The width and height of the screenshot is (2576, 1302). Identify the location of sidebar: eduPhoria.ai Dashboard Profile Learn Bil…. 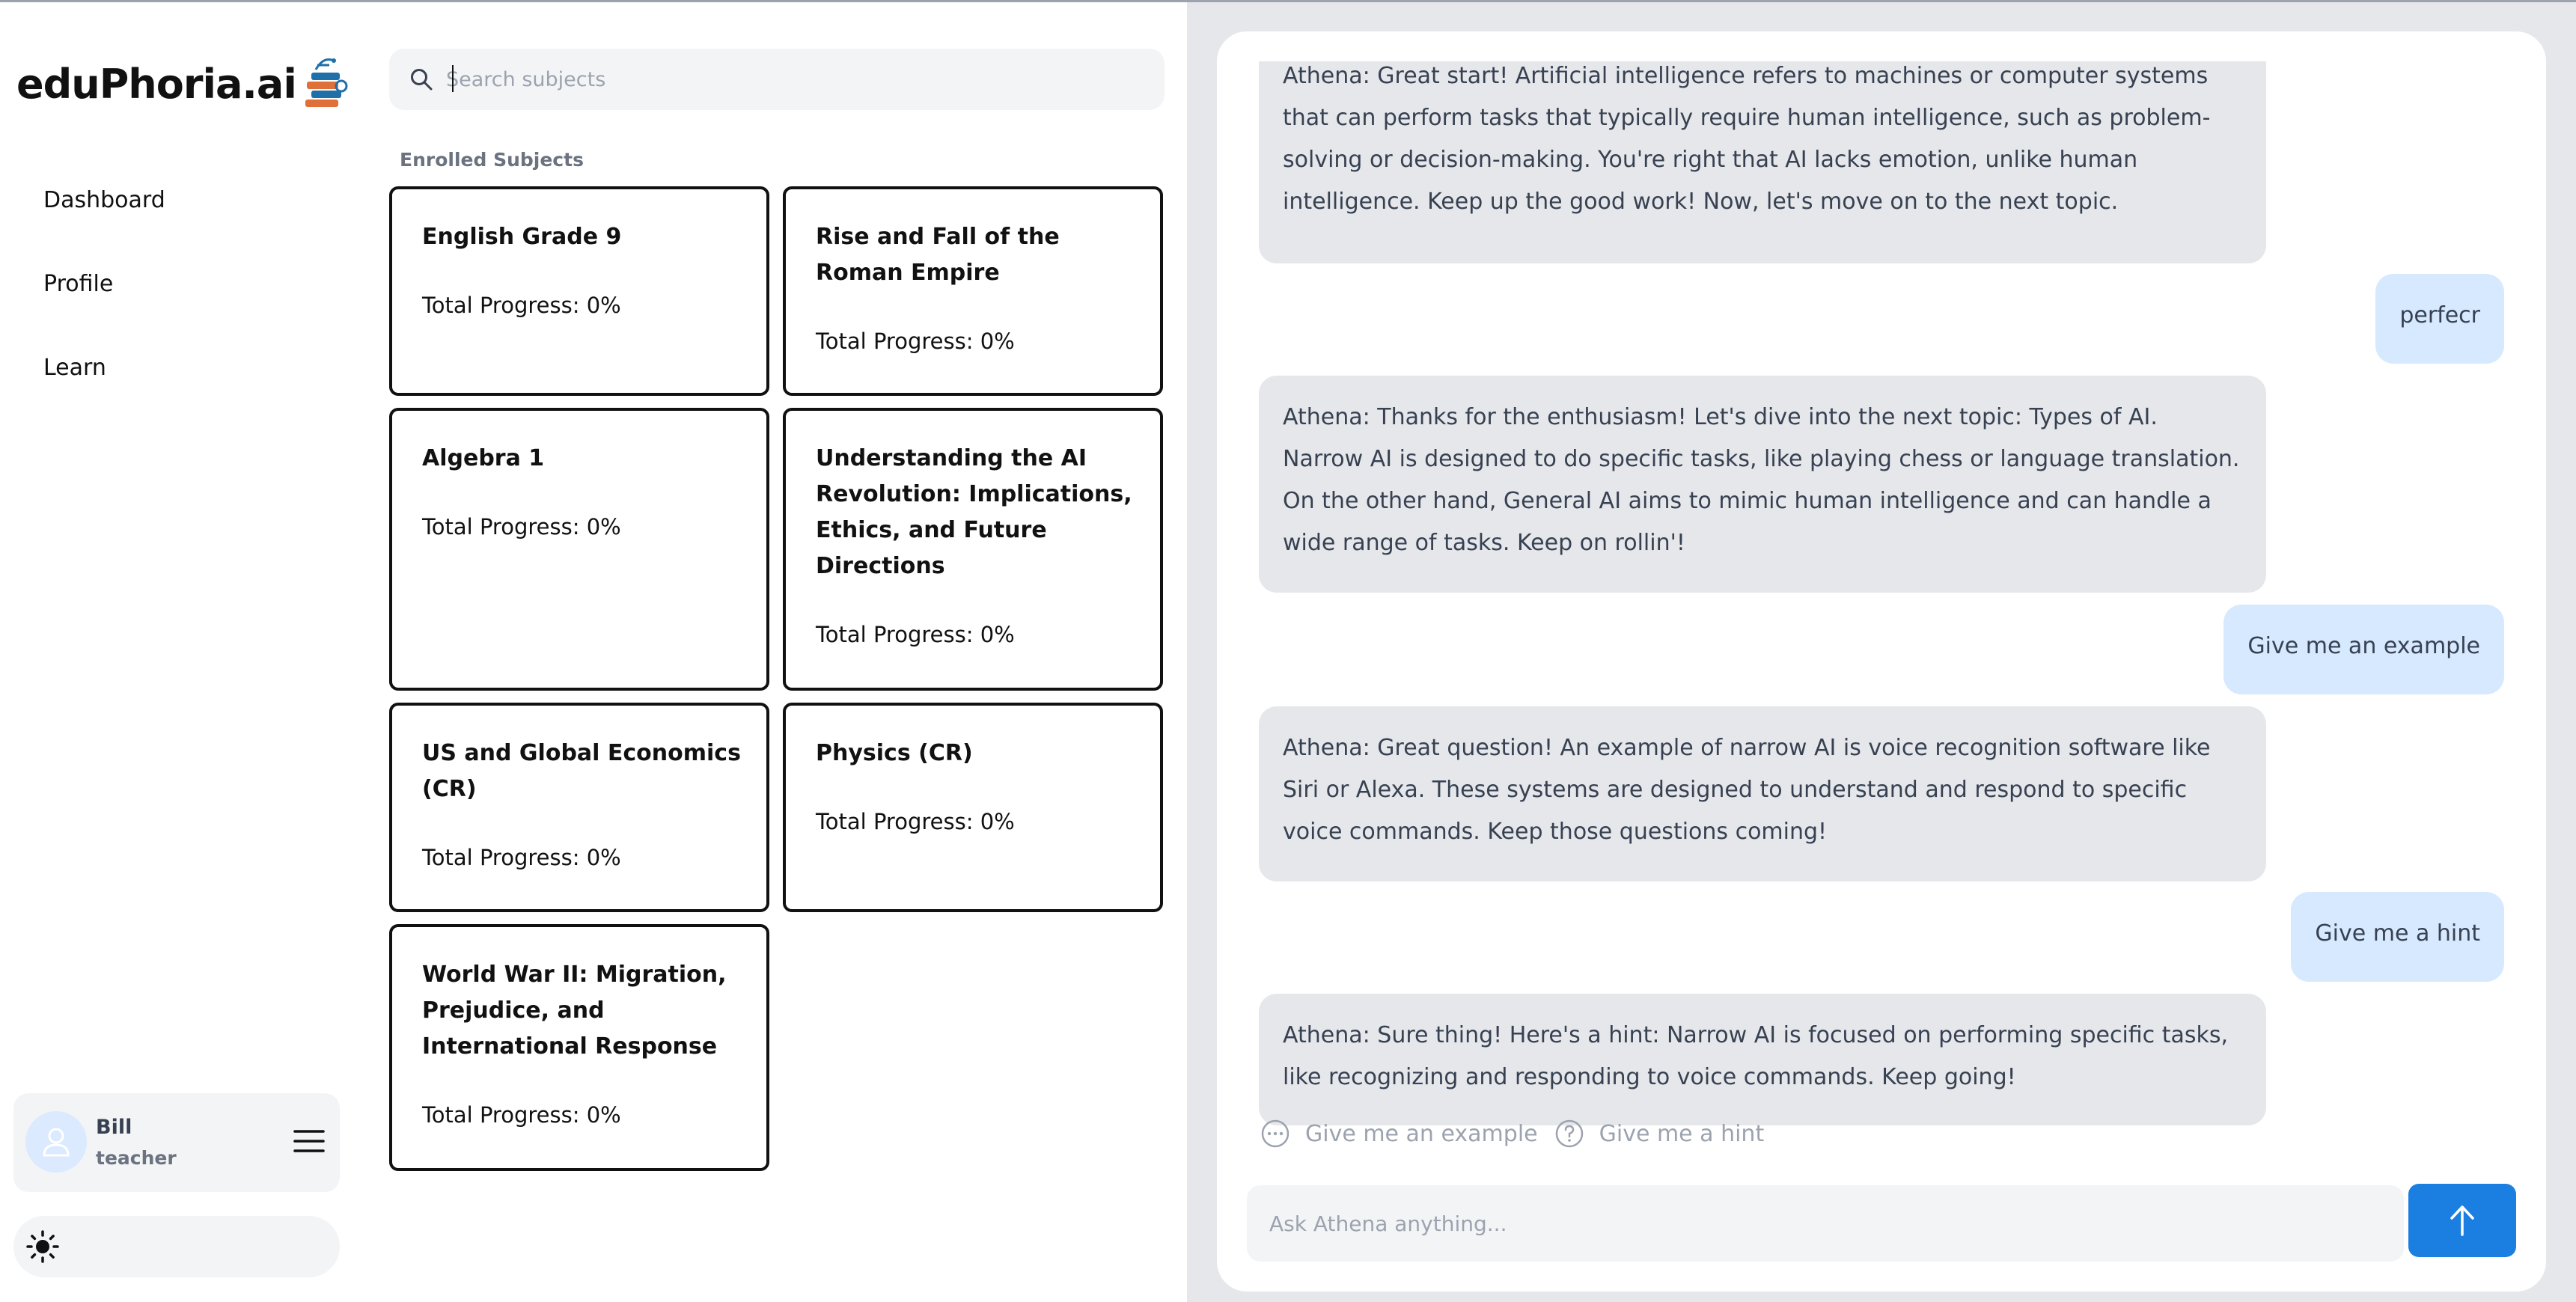
(176, 652).